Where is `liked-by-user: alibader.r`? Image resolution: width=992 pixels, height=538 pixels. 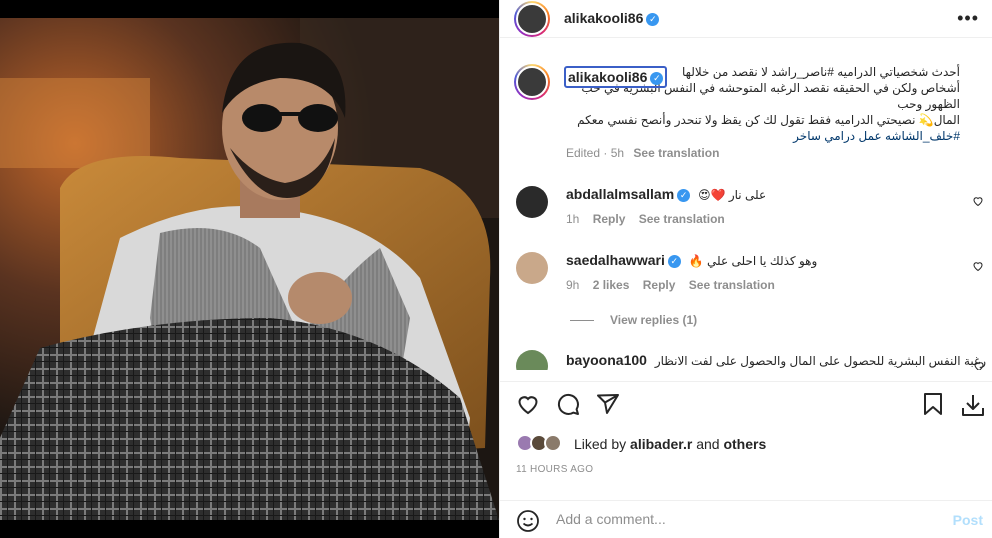
liked-by-user: alibader.r is located at coordinates (661, 444).